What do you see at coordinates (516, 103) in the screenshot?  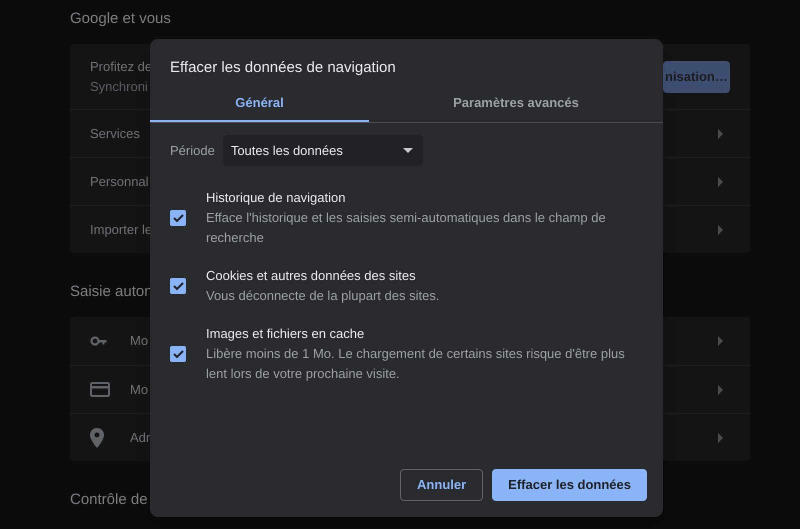 I see `tab: Paramètres avancés` at bounding box center [516, 103].